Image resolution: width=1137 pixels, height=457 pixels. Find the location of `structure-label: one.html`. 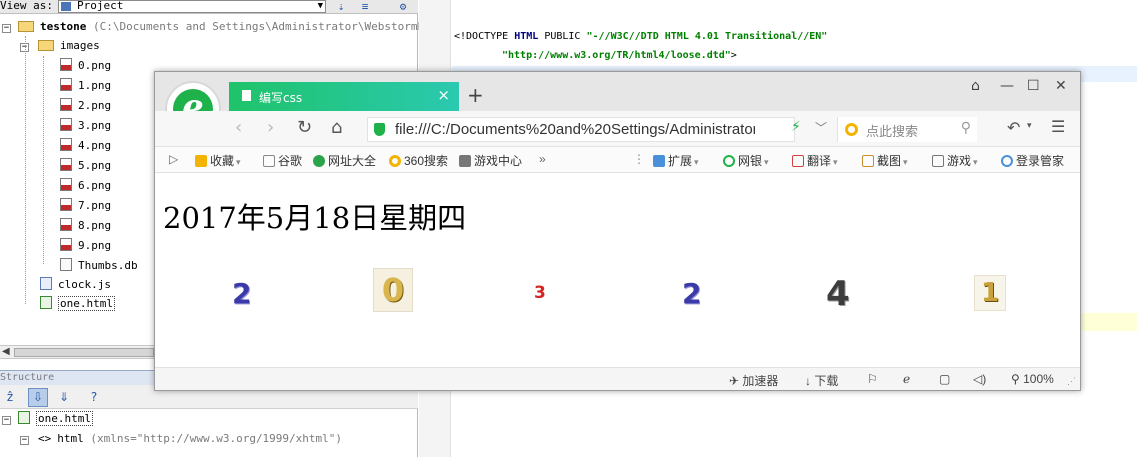

structure-label: one.html is located at coordinates (64, 418).